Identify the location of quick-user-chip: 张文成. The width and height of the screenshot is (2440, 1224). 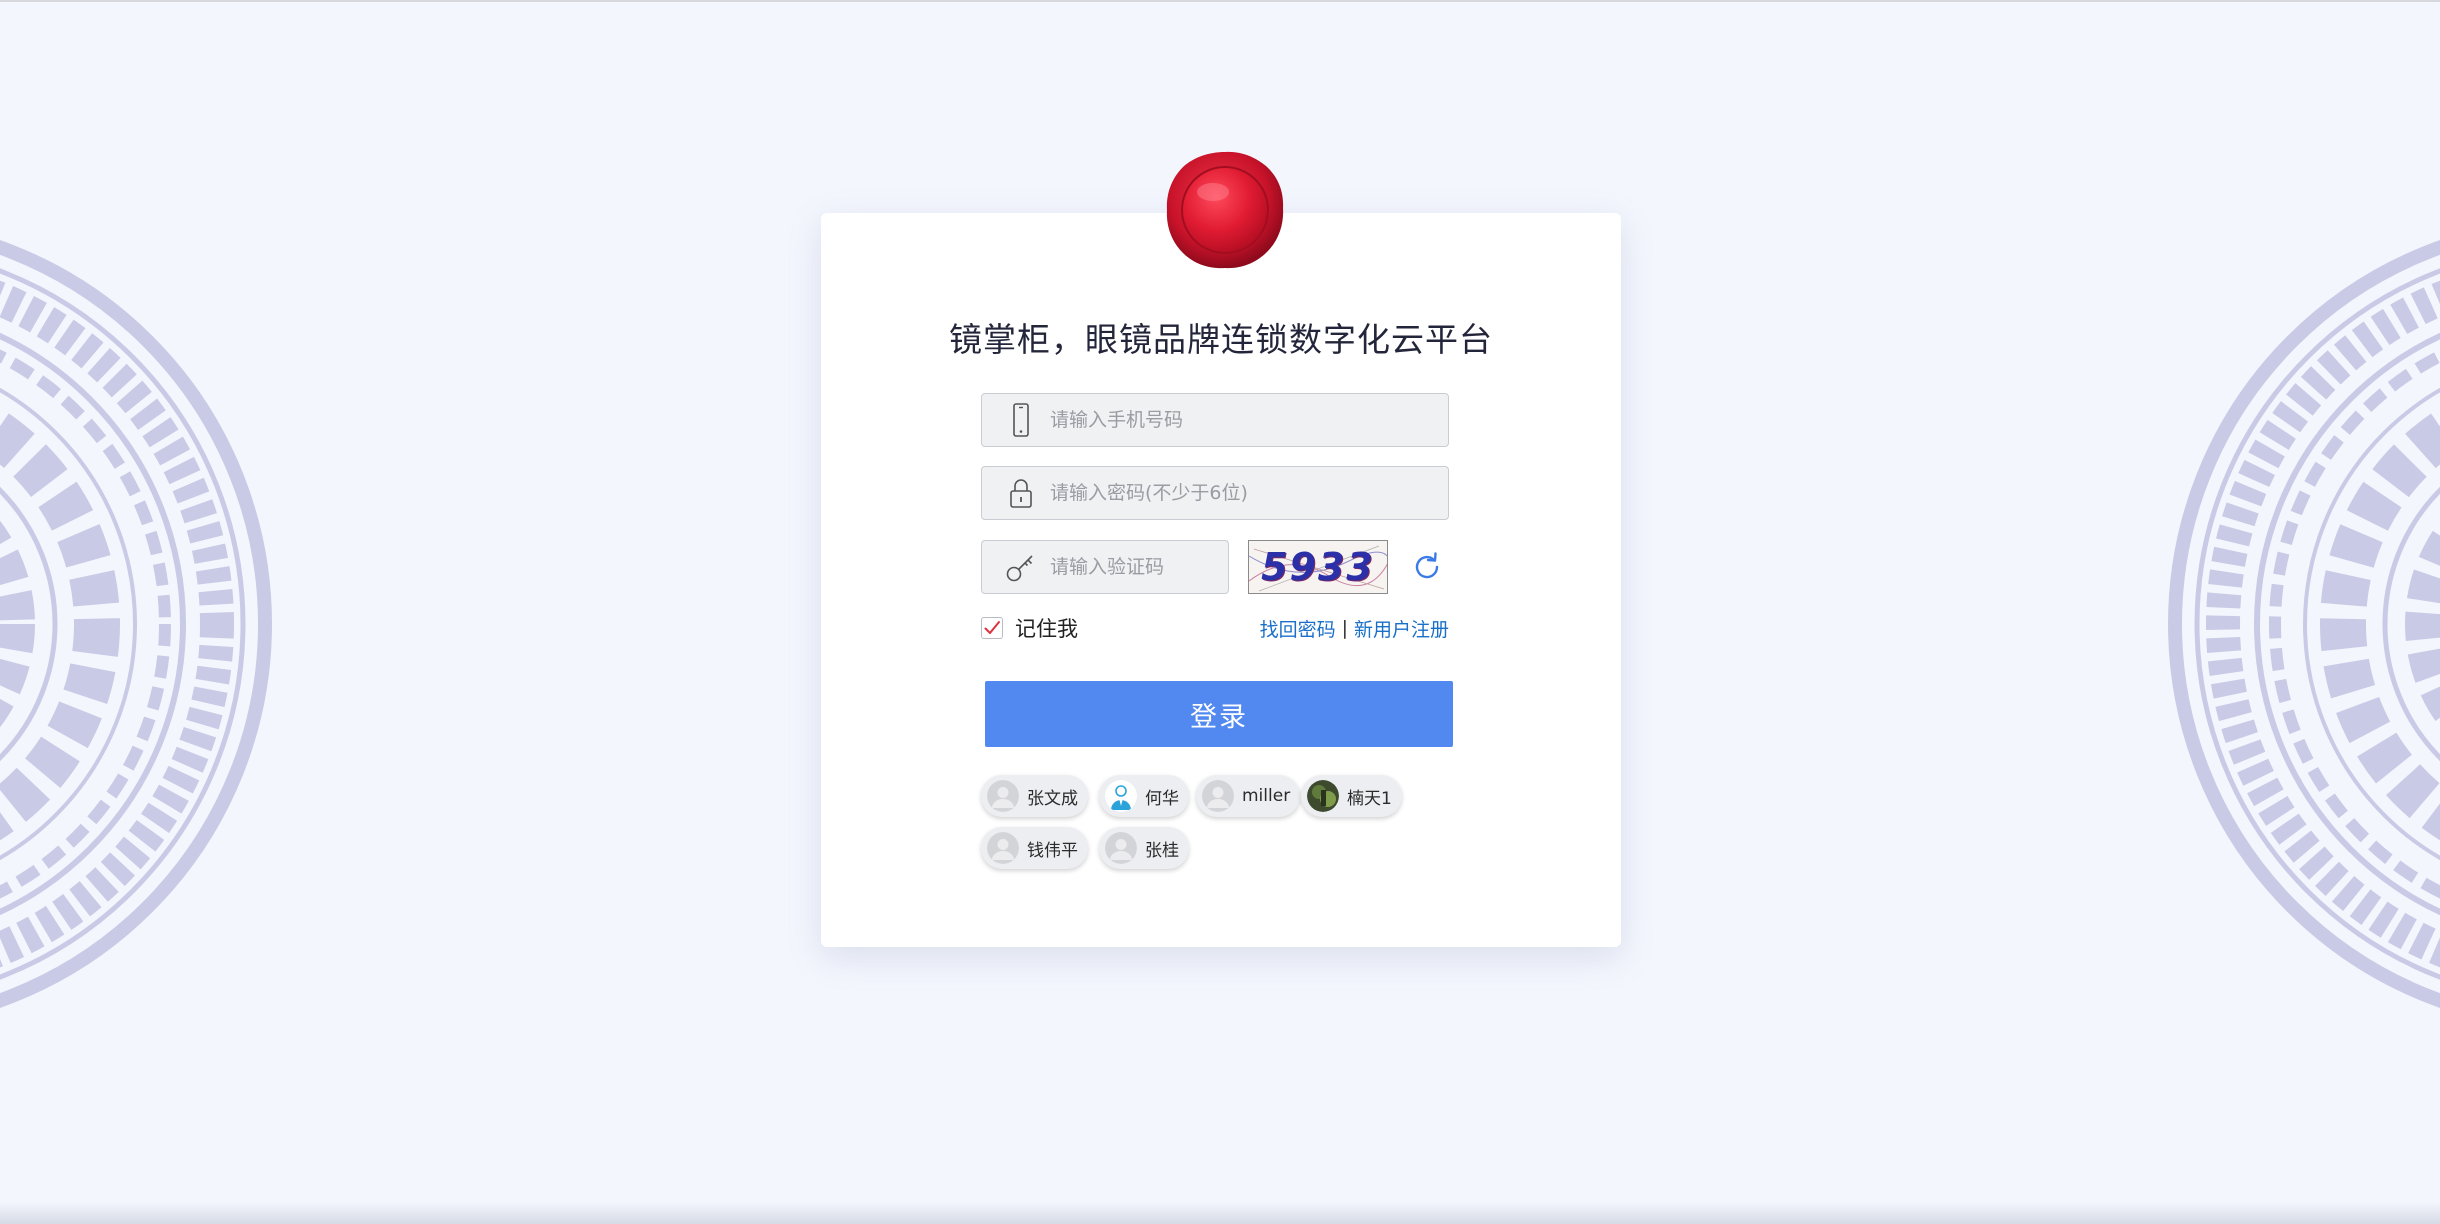
(1034, 796).